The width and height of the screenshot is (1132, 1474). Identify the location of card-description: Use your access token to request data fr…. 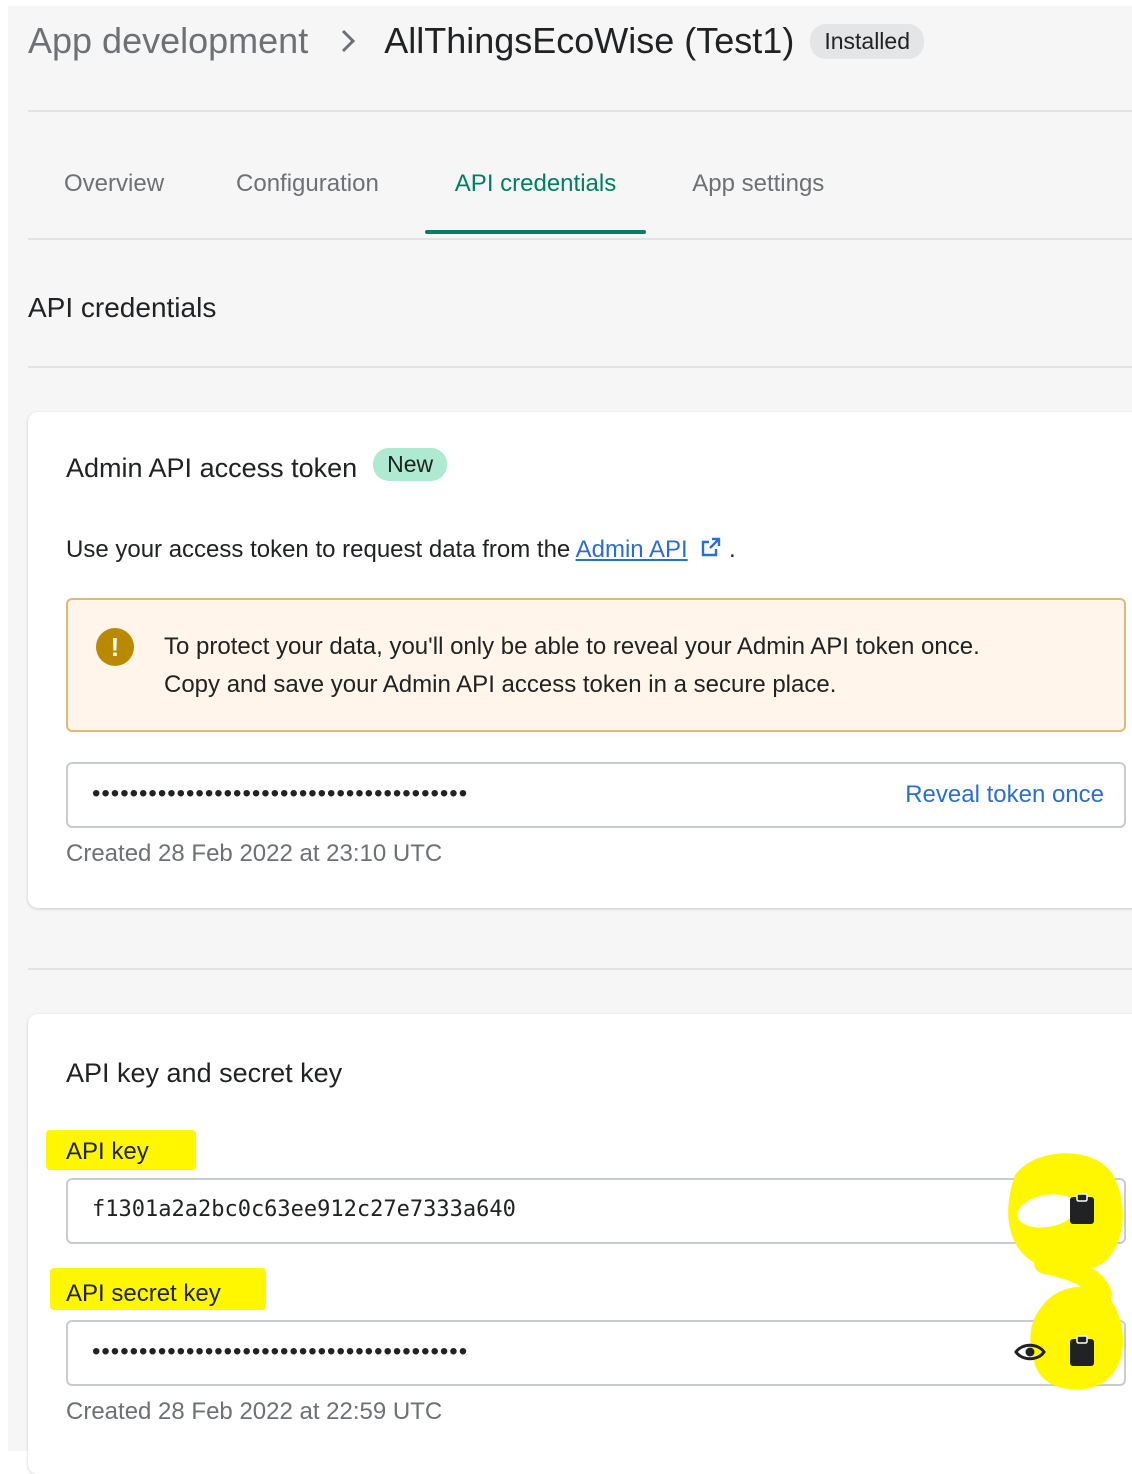
(401, 550).